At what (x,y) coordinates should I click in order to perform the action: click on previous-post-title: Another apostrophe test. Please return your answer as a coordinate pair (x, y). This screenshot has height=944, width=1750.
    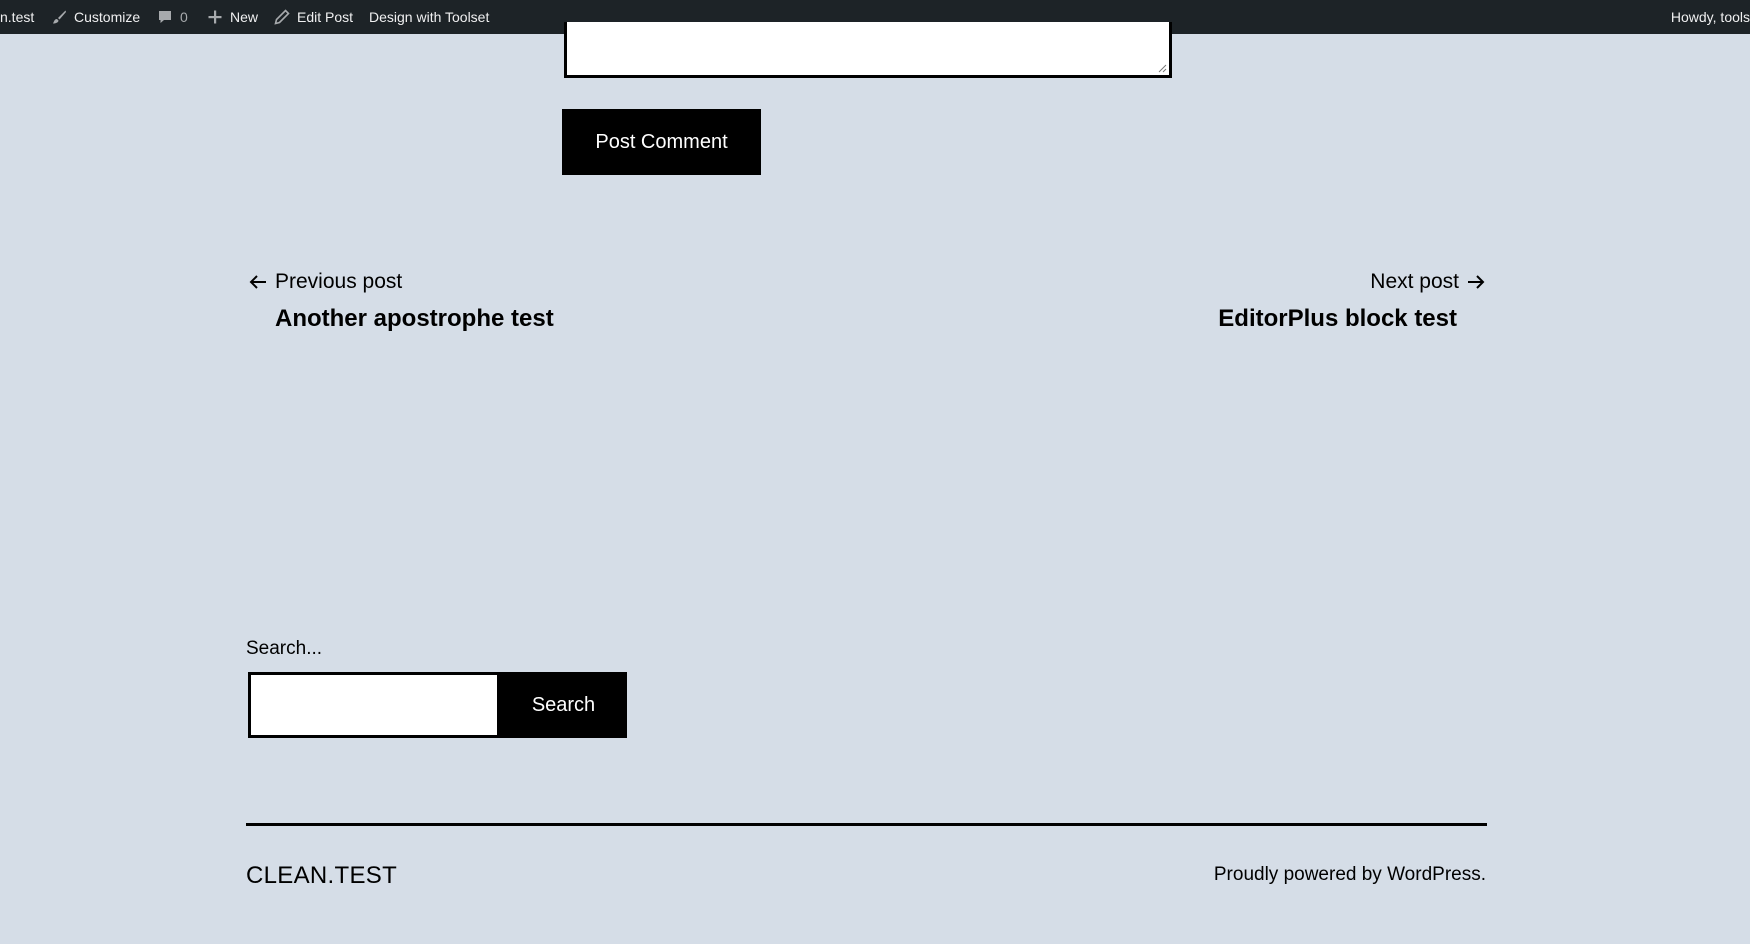
    Looking at the image, I should click on (414, 319).